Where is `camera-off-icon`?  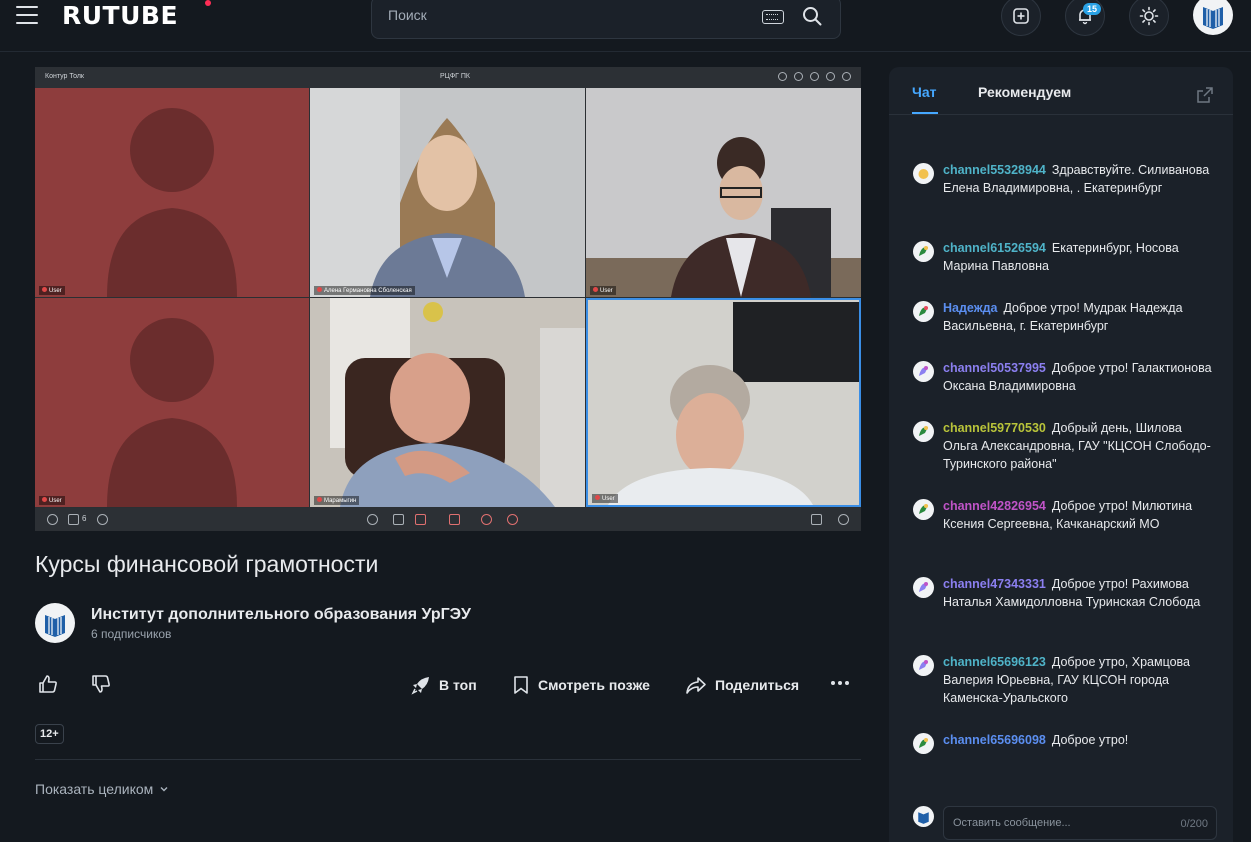 camera-off-icon is located at coordinates (454, 519).